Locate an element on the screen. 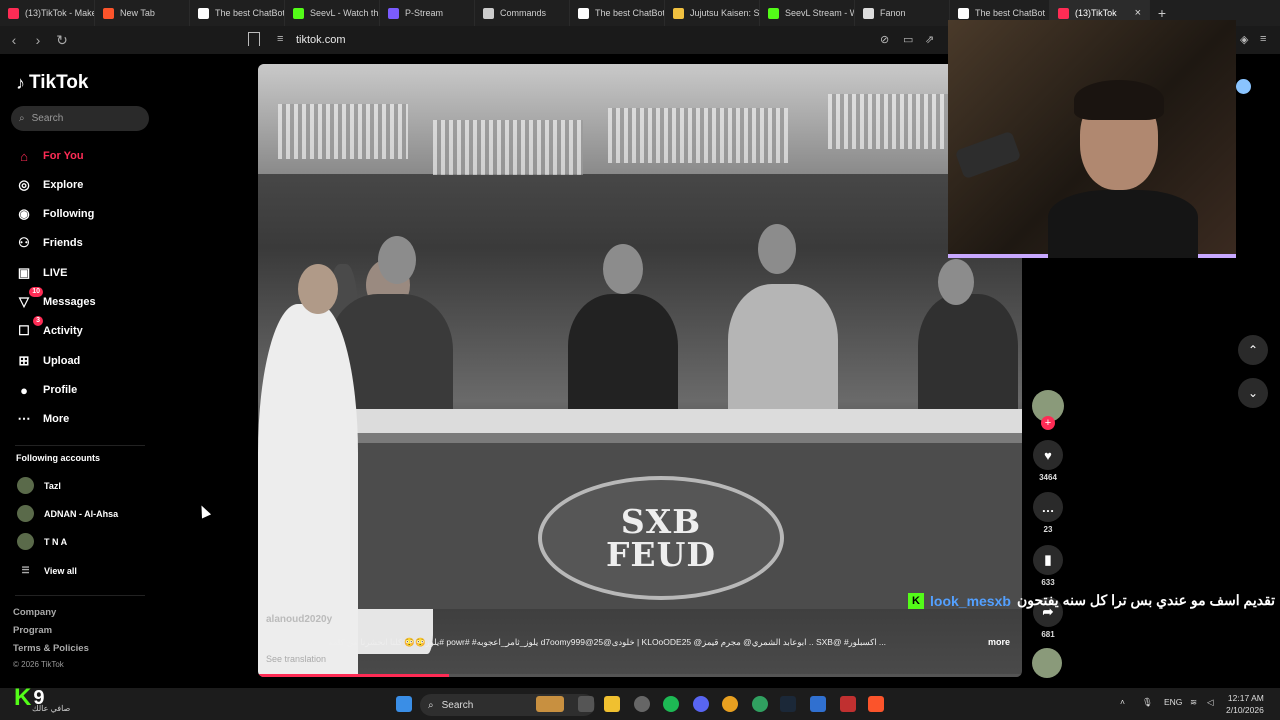 This screenshot has width=1280, height=720. browser-tab: Commands is located at coordinates (522, 13).